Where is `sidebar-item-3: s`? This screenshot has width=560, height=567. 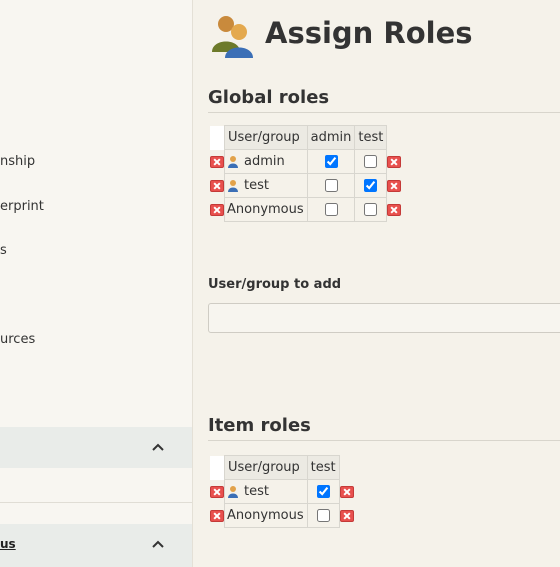
sidebar-item-3: s is located at coordinates (96, 250).